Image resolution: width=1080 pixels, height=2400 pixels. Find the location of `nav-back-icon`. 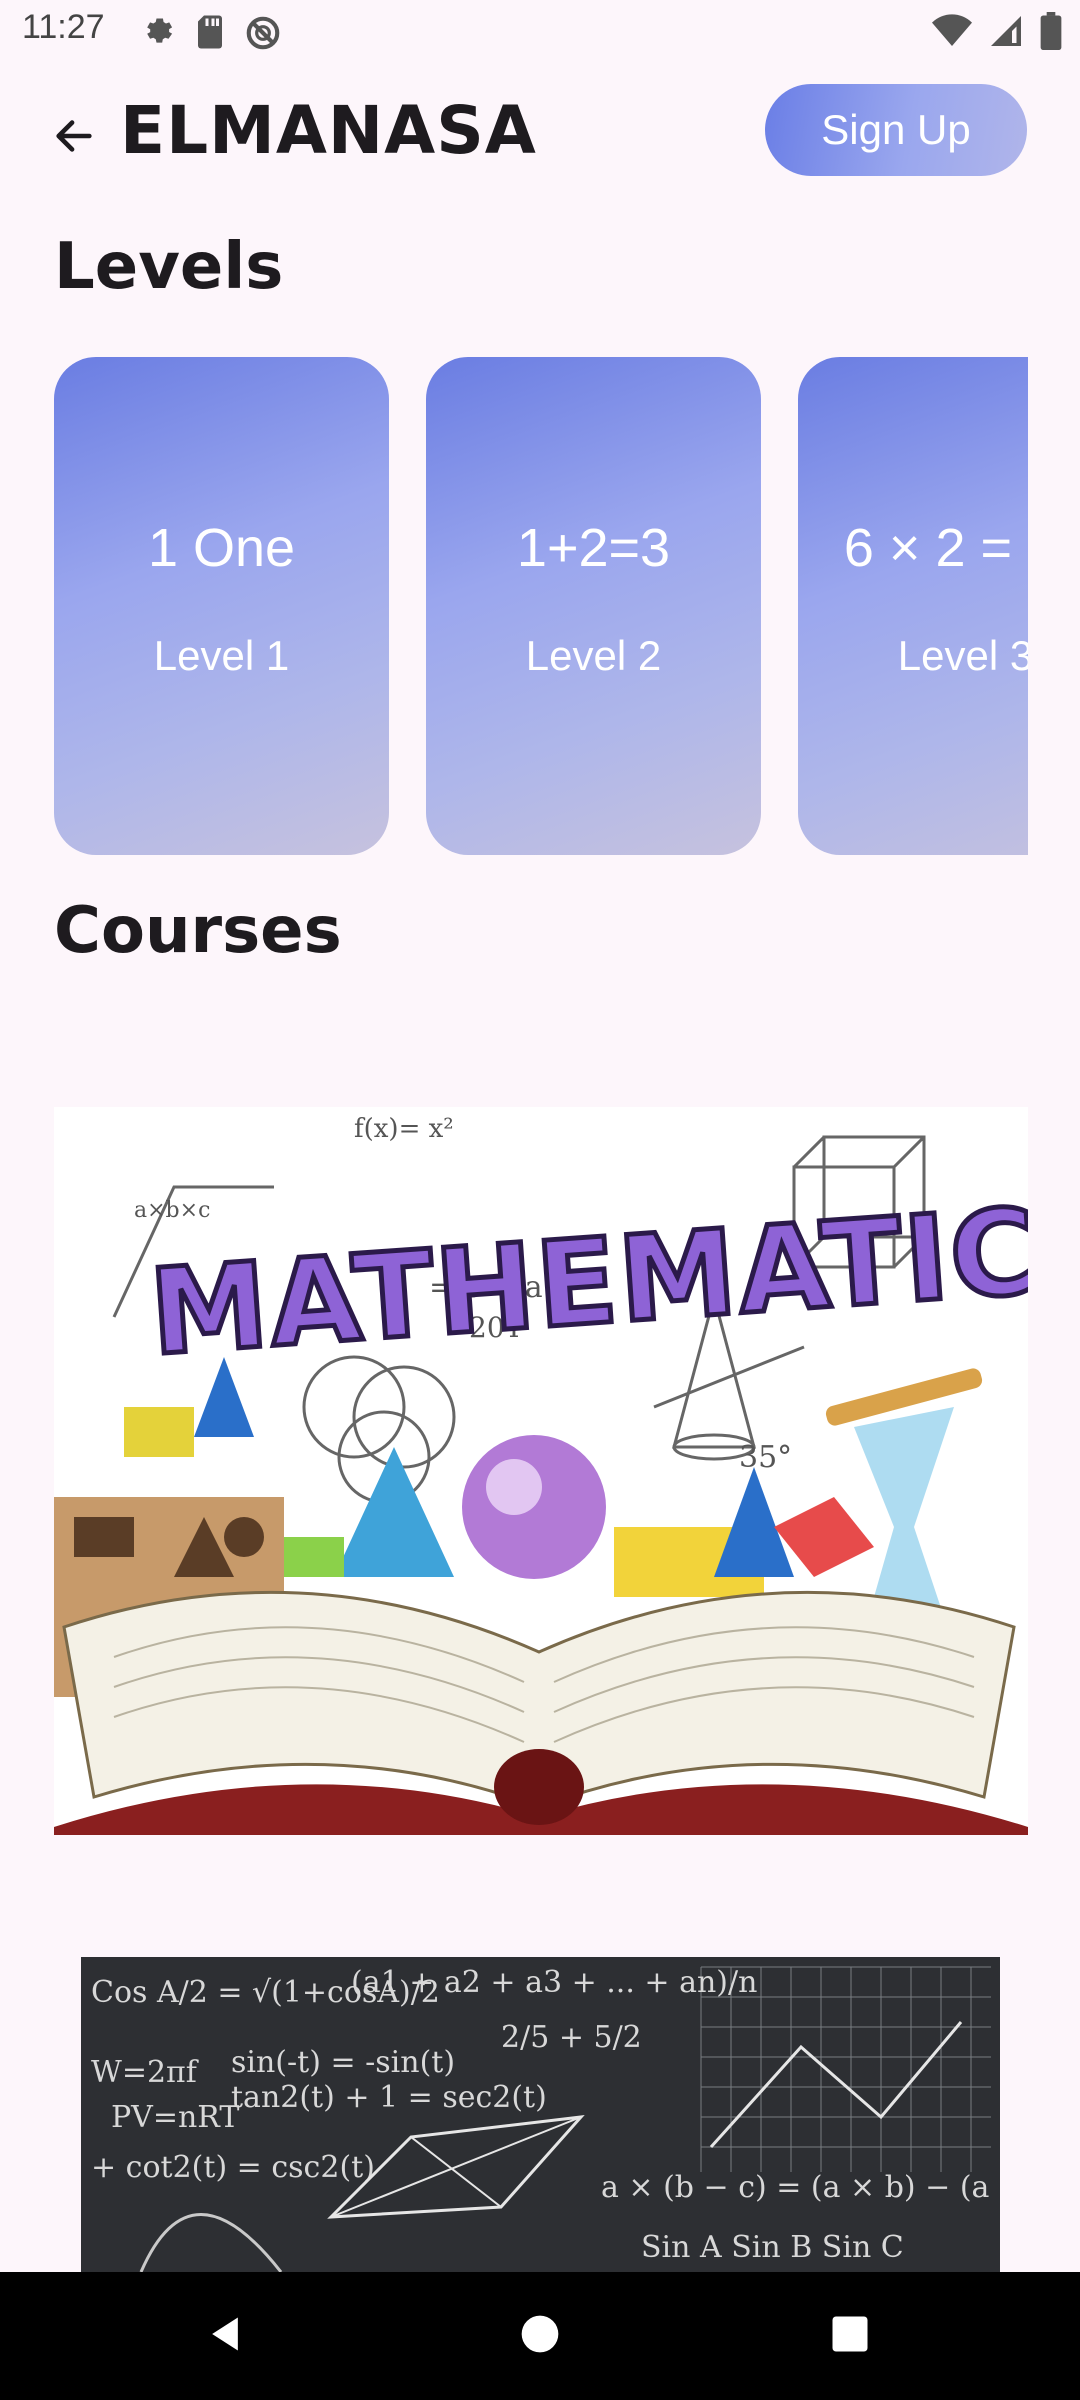

nav-back-icon is located at coordinates (225, 2336).